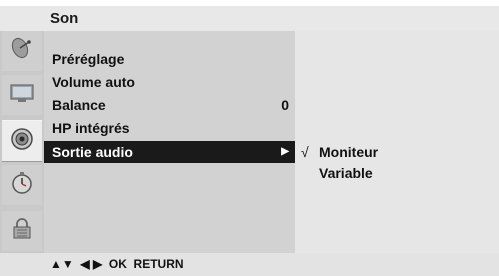 This screenshot has height=276, width=499. What do you see at coordinates (93, 82) in the screenshot?
I see `menu-item-label: Volume auto` at bounding box center [93, 82].